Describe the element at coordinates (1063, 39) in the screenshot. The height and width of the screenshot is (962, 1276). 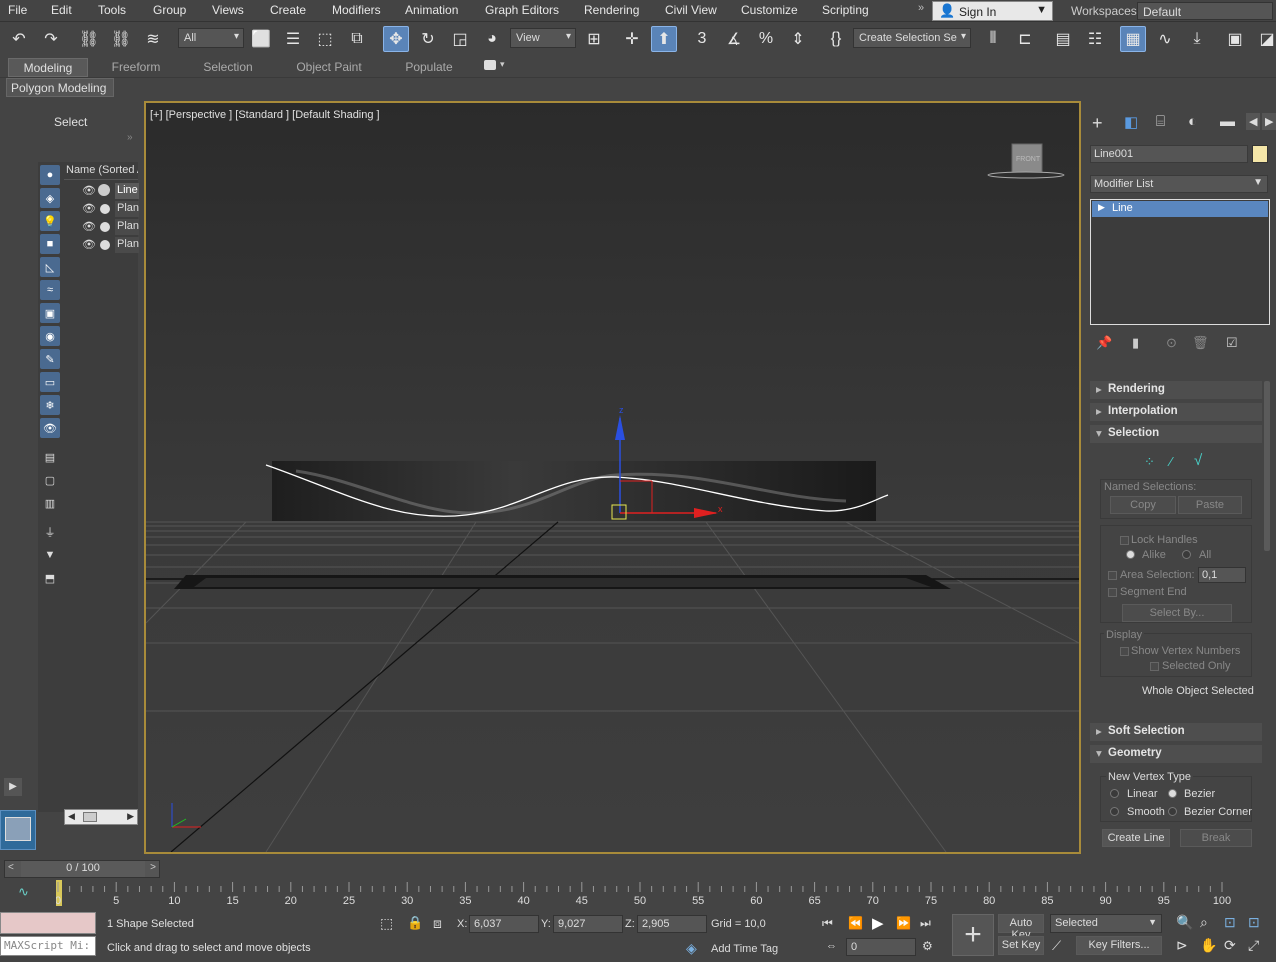
I see `scene-explorer-icon: ▤` at that location.